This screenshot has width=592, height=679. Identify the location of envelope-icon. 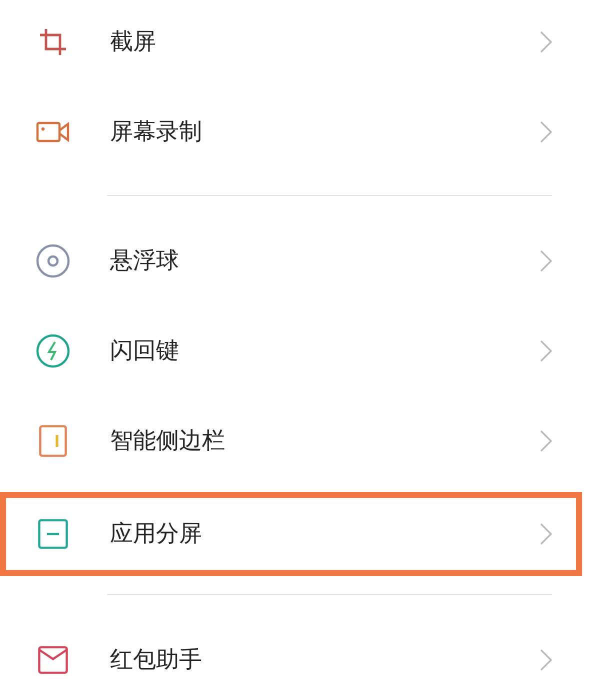
(53, 660).